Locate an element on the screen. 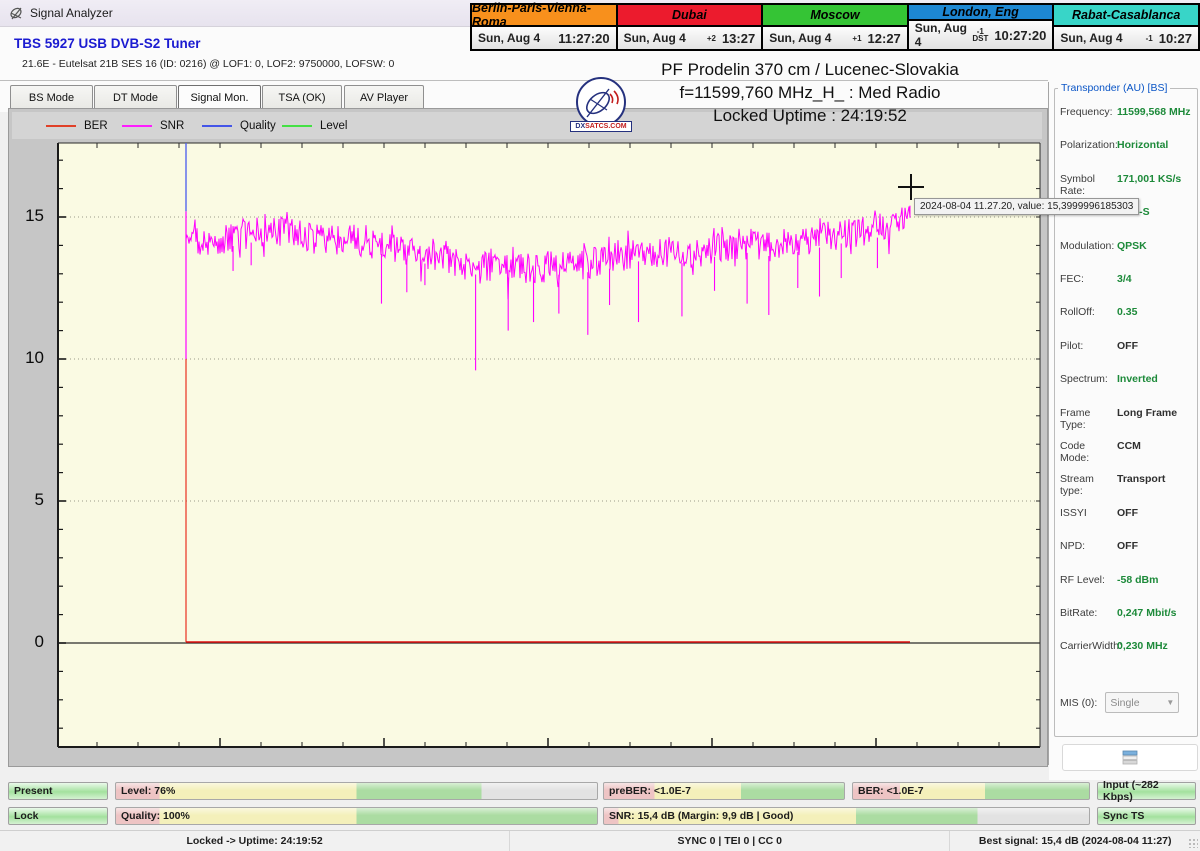 The image size is (1200, 851). y-tick-label: 0 is located at coordinates (39, 641).